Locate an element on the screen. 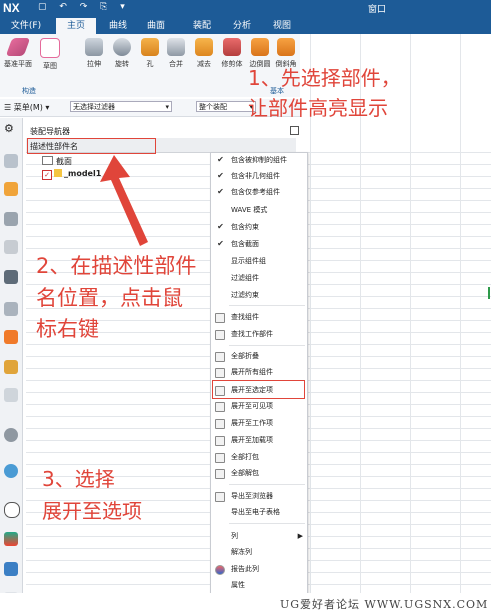  watermark: UG爱好者论坛 WWW.UGSNX.COM is located at coordinates (384, 604).